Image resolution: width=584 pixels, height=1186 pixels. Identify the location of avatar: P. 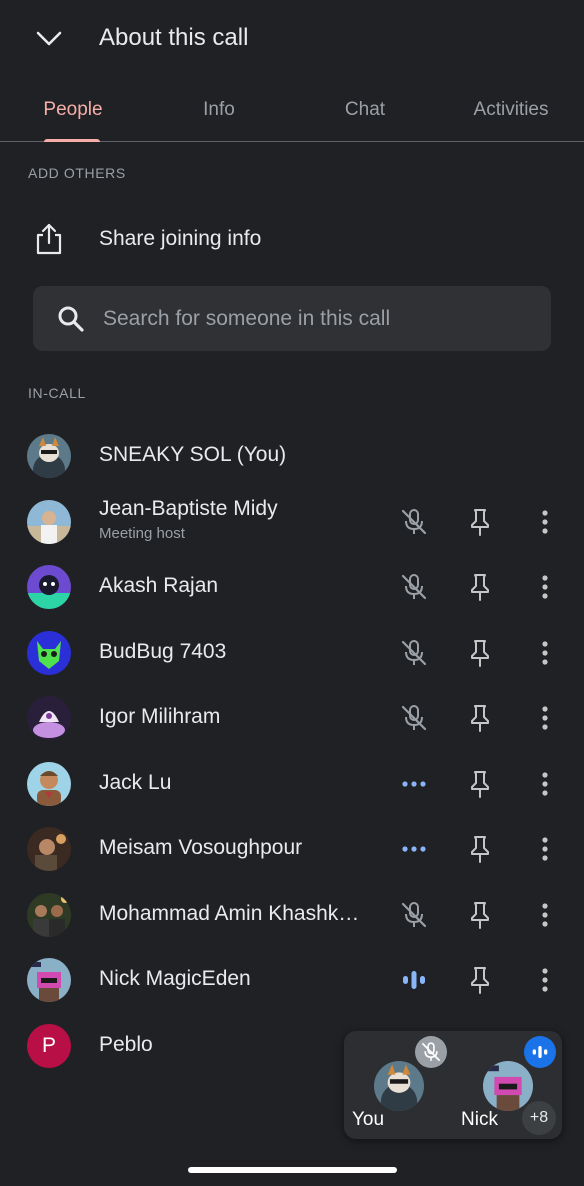
(49, 1046).